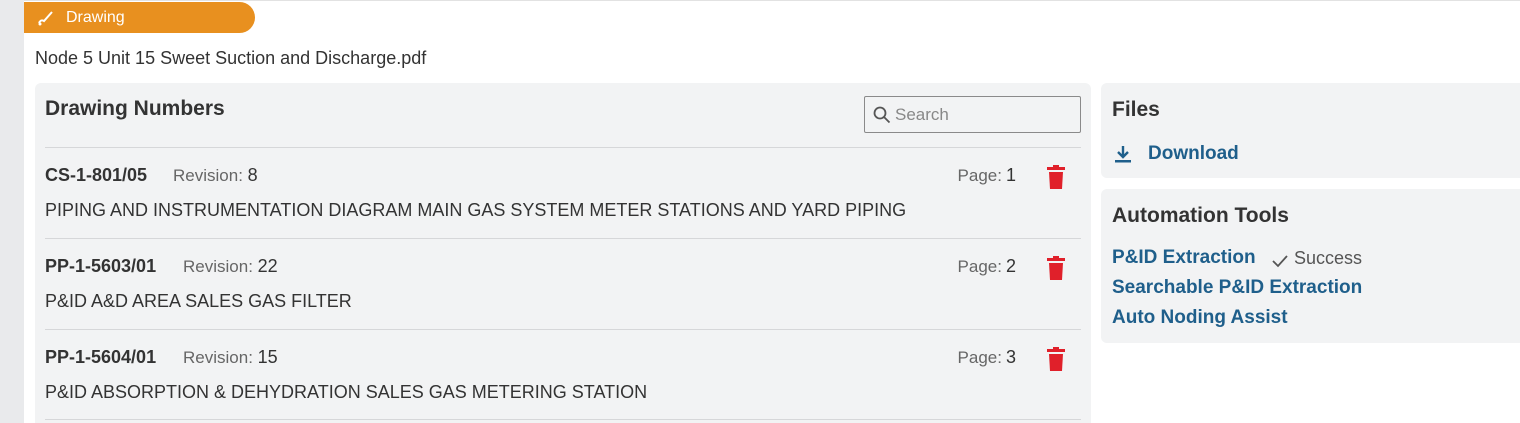  I want to click on revision-value: 15, so click(267, 357).